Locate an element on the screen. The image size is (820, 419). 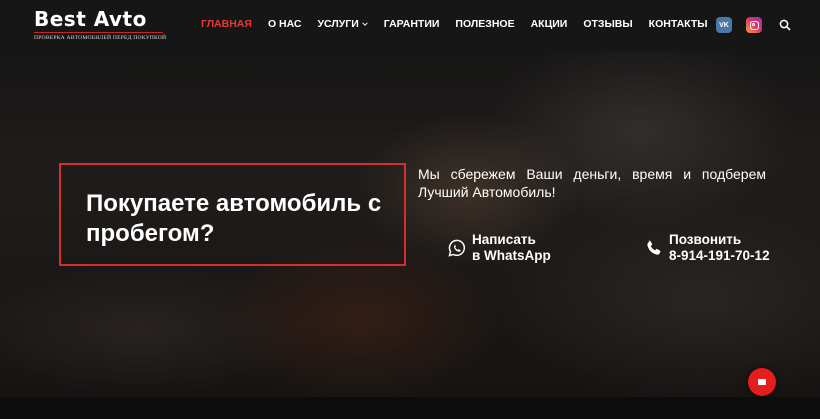
headline-box: Покупаете автомобиль с пробегом? is located at coordinates (232, 214).